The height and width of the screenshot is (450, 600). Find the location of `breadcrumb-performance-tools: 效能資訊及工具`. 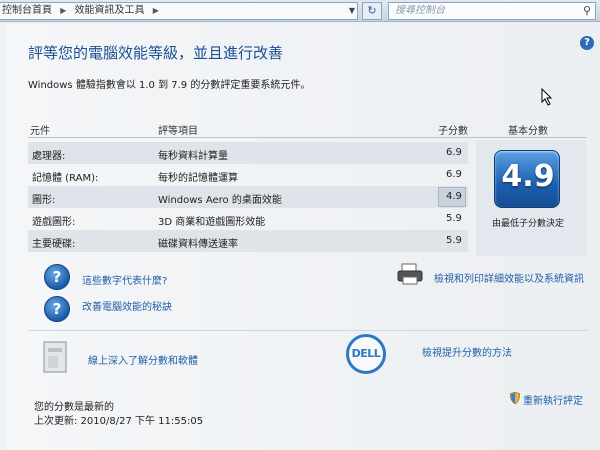

breadcrumb-performance-tools: 效能資訊及工具 is located at coordinates (110, 11).